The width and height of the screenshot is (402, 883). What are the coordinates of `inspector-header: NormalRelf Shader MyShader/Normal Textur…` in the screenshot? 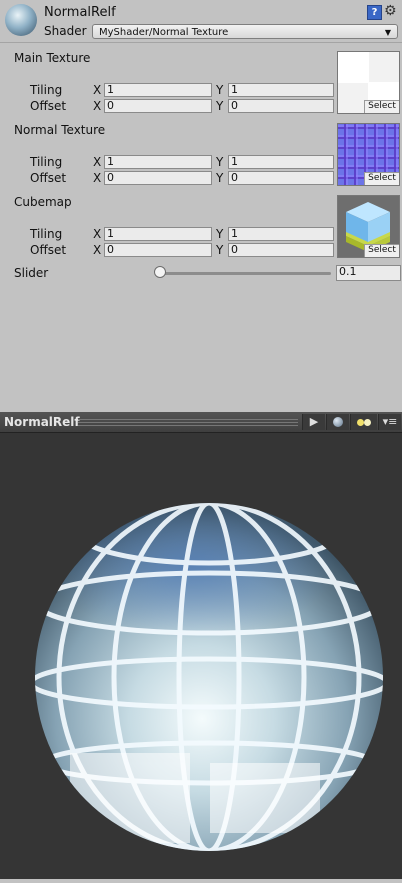 It's located at (201, 21).